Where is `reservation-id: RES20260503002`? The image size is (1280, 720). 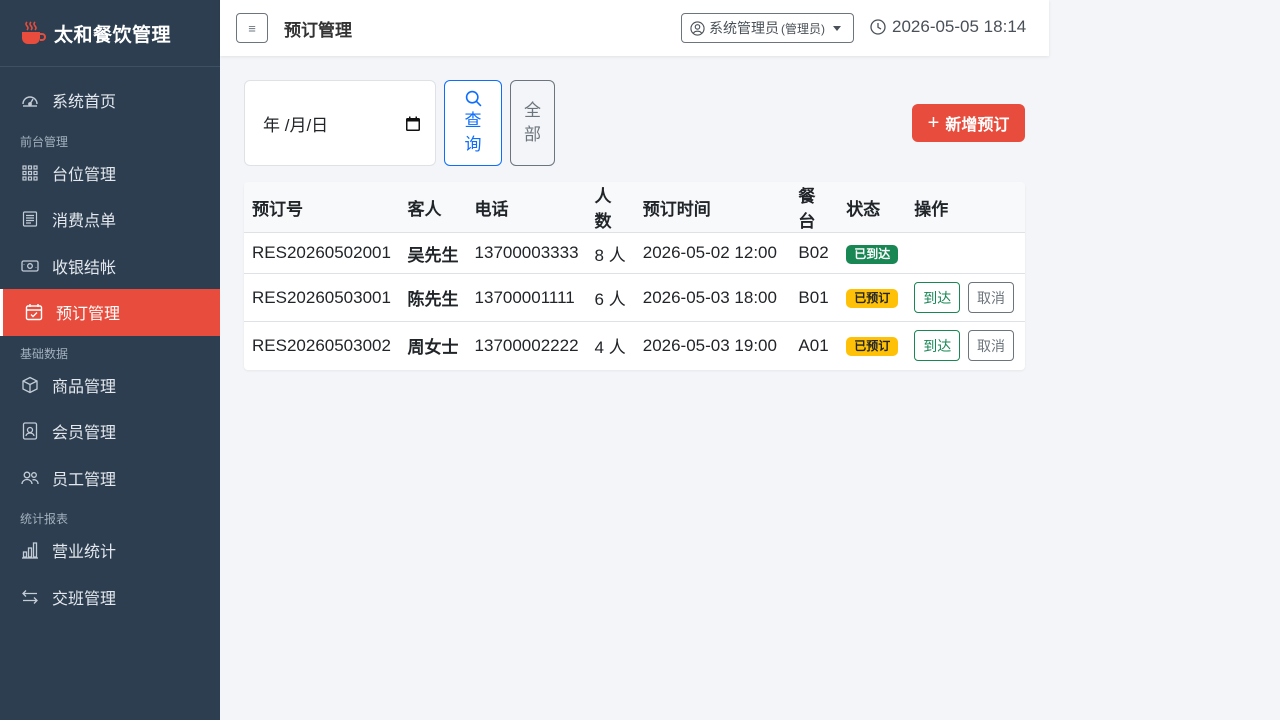 reservation-id: RES20260503002 is located at coordinates (321, 345).